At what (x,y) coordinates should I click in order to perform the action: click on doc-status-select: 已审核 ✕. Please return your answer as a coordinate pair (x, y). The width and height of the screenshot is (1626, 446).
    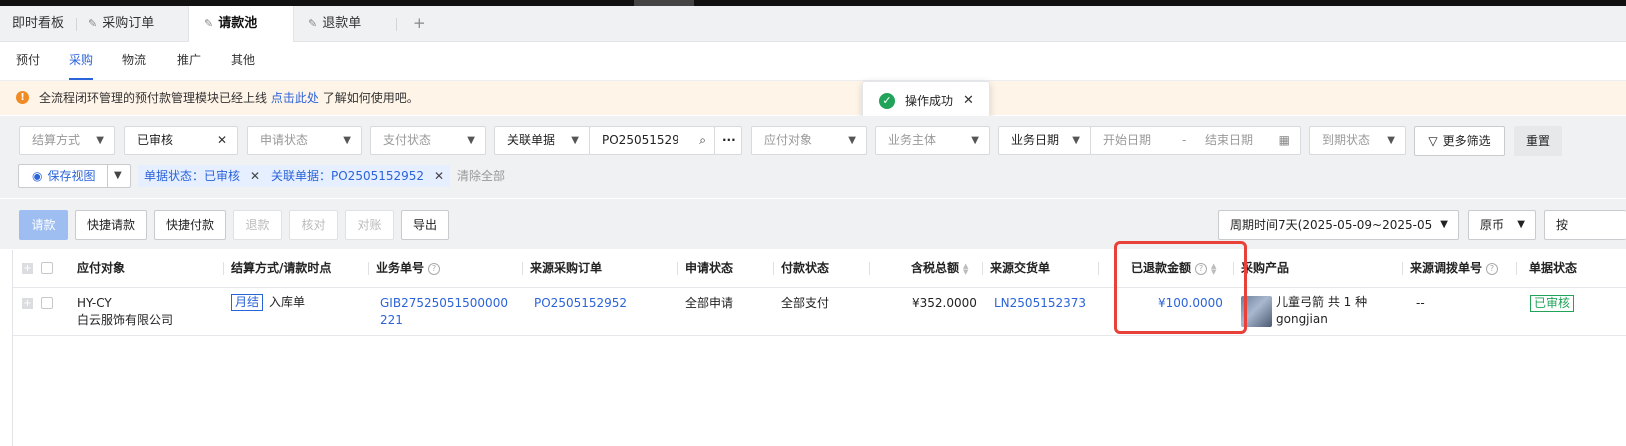
    Looking at the image, I should click on (181, 140).